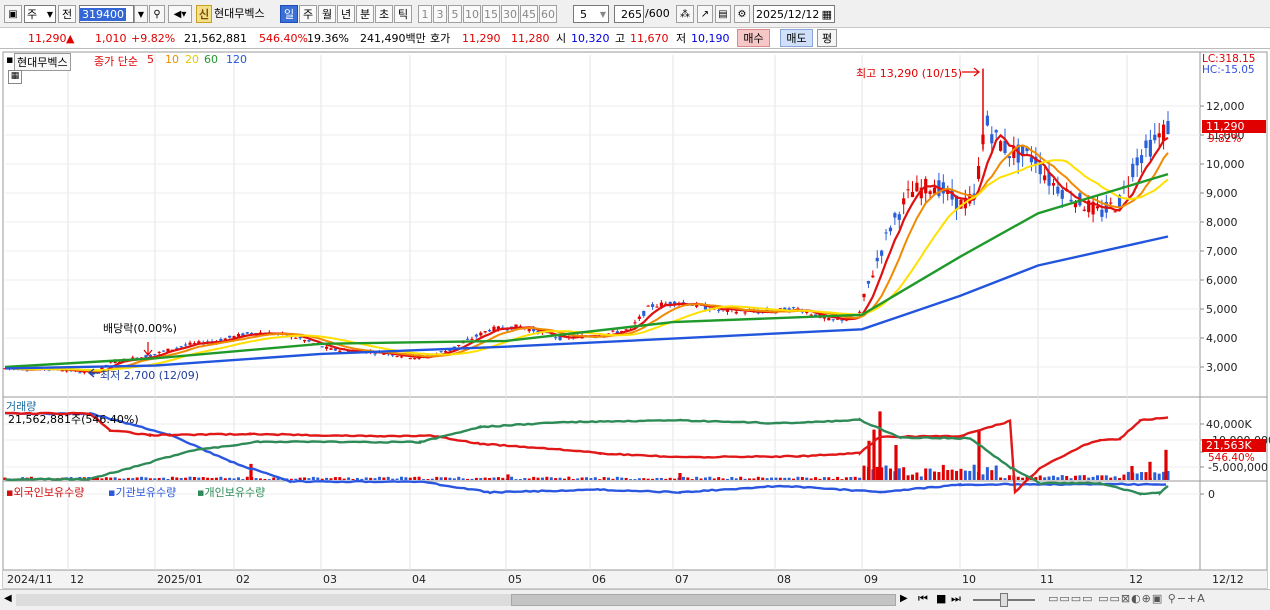 The height and width of the screenshot is (610, 1270). Describe the element at coordinates (599, 579) in the screenshot. I see `x-tick-label: 06` at that location.